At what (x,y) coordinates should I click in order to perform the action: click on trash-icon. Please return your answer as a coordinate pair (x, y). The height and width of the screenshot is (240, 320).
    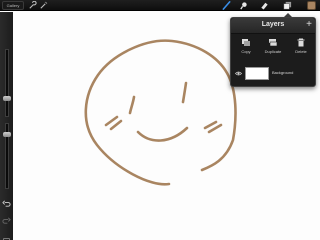
    Looking at the image, I should click on (301, 42).